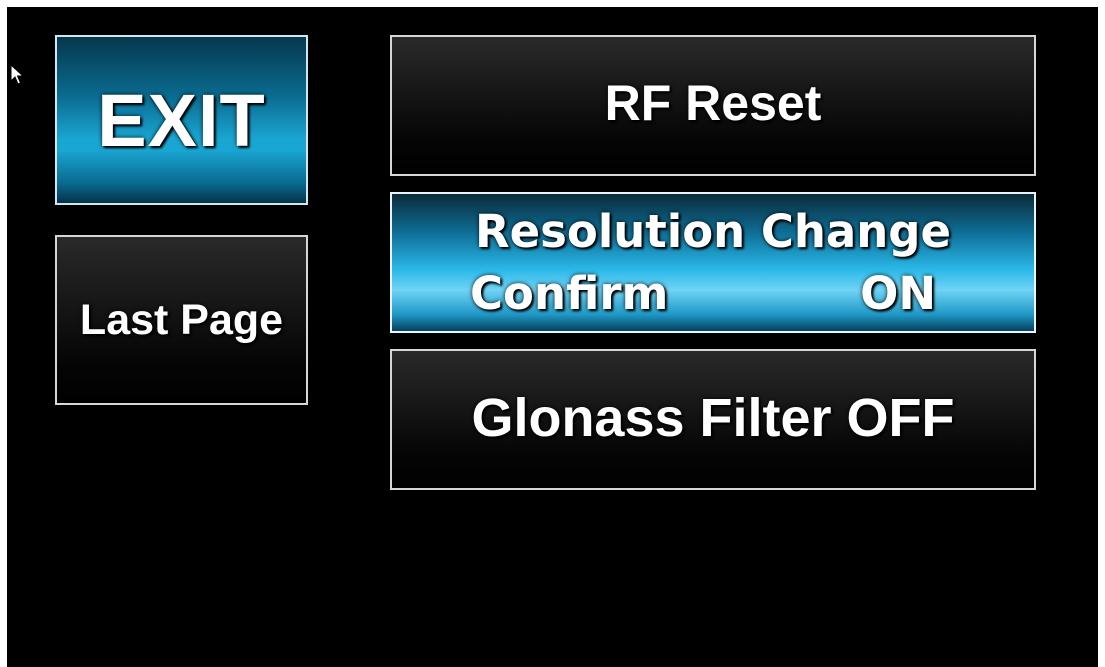 This screenshot has height=667, width=1105. What do you see at coordinates (713, 231) in the screenshot?
I see `resolution-change-label: Resolution Change` at bounding box center [713, 231].